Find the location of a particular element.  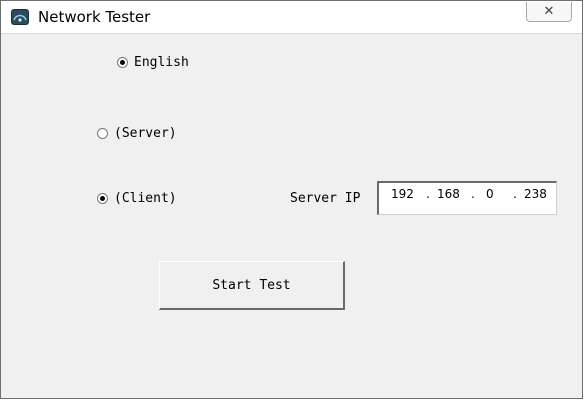

close-button: ✕ is located at coordinates (549, 12).